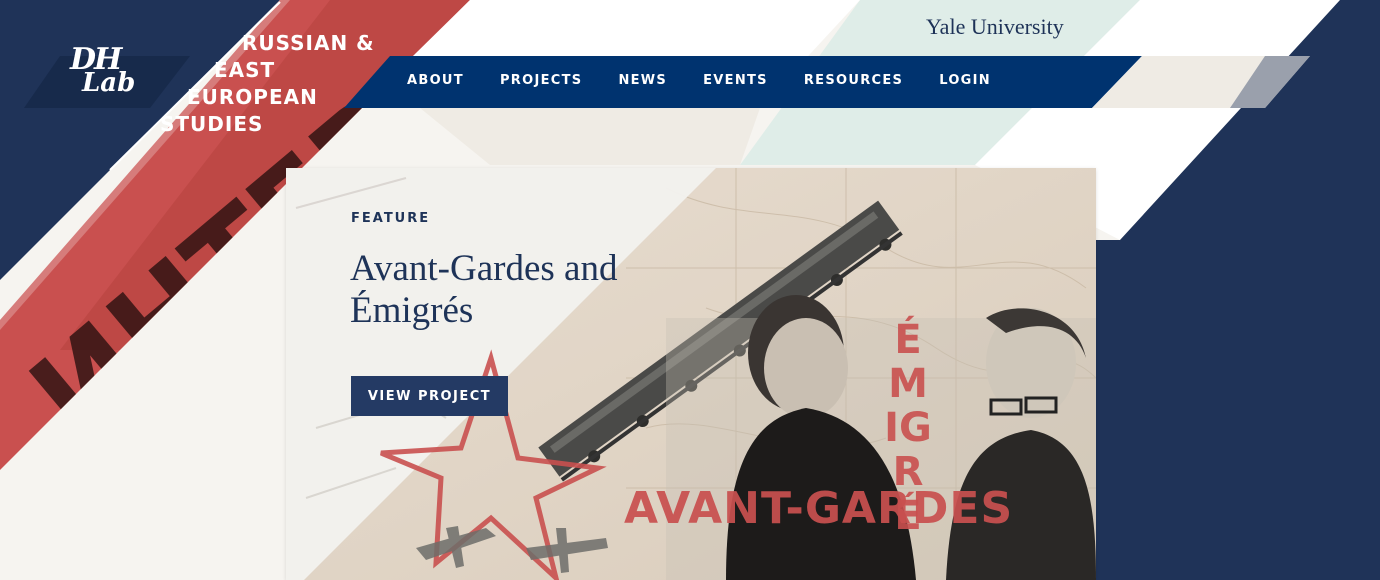 Image resolution: width=1380 pixels, height=580 pixels. Describe the element at coordinates (245, 70) in the screenshot. I see `site-title-line-2: EAST` at that location.